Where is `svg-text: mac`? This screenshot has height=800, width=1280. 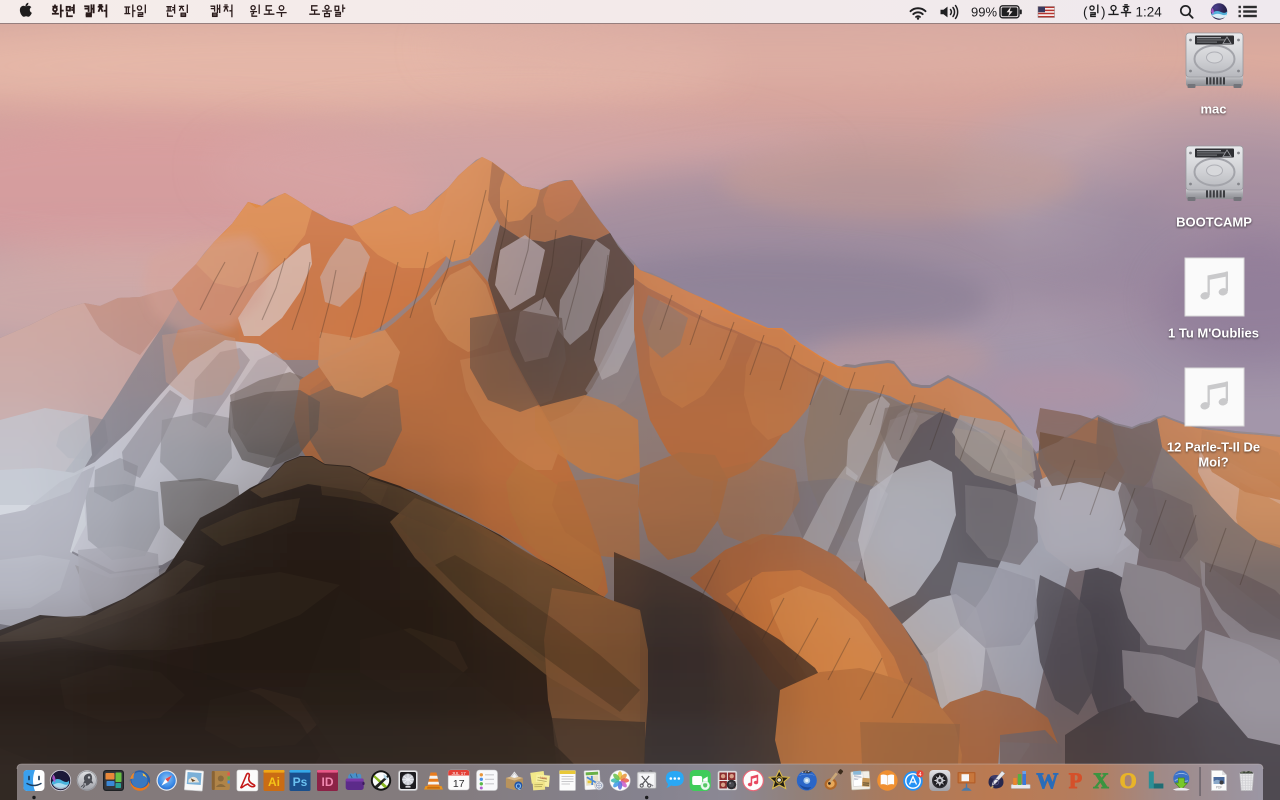
svg-text: mac is located at coordinates (1213, 109).